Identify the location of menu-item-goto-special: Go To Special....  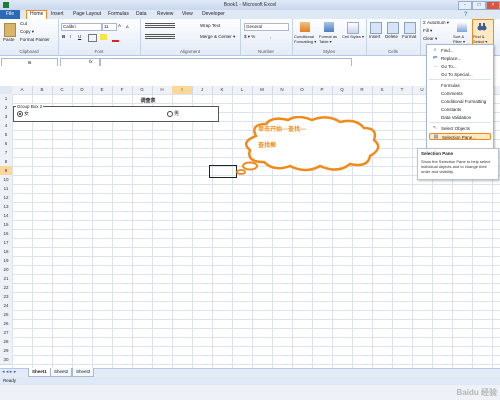
(460, 74).